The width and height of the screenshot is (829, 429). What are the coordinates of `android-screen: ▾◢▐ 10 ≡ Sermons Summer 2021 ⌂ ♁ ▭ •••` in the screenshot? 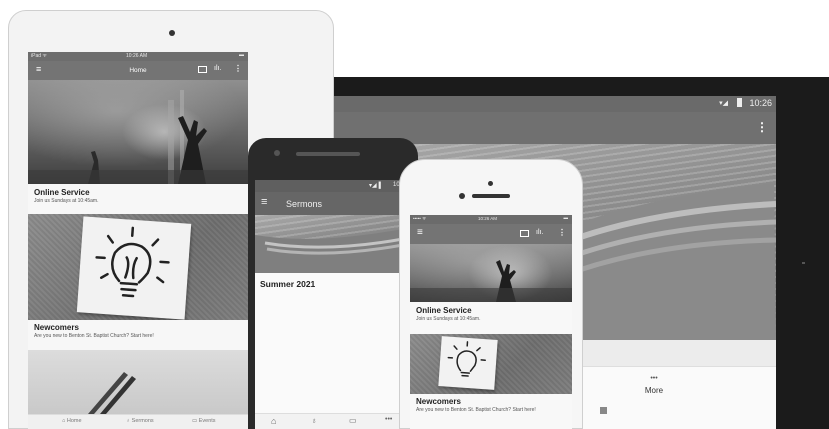 It's located at (329, 304).